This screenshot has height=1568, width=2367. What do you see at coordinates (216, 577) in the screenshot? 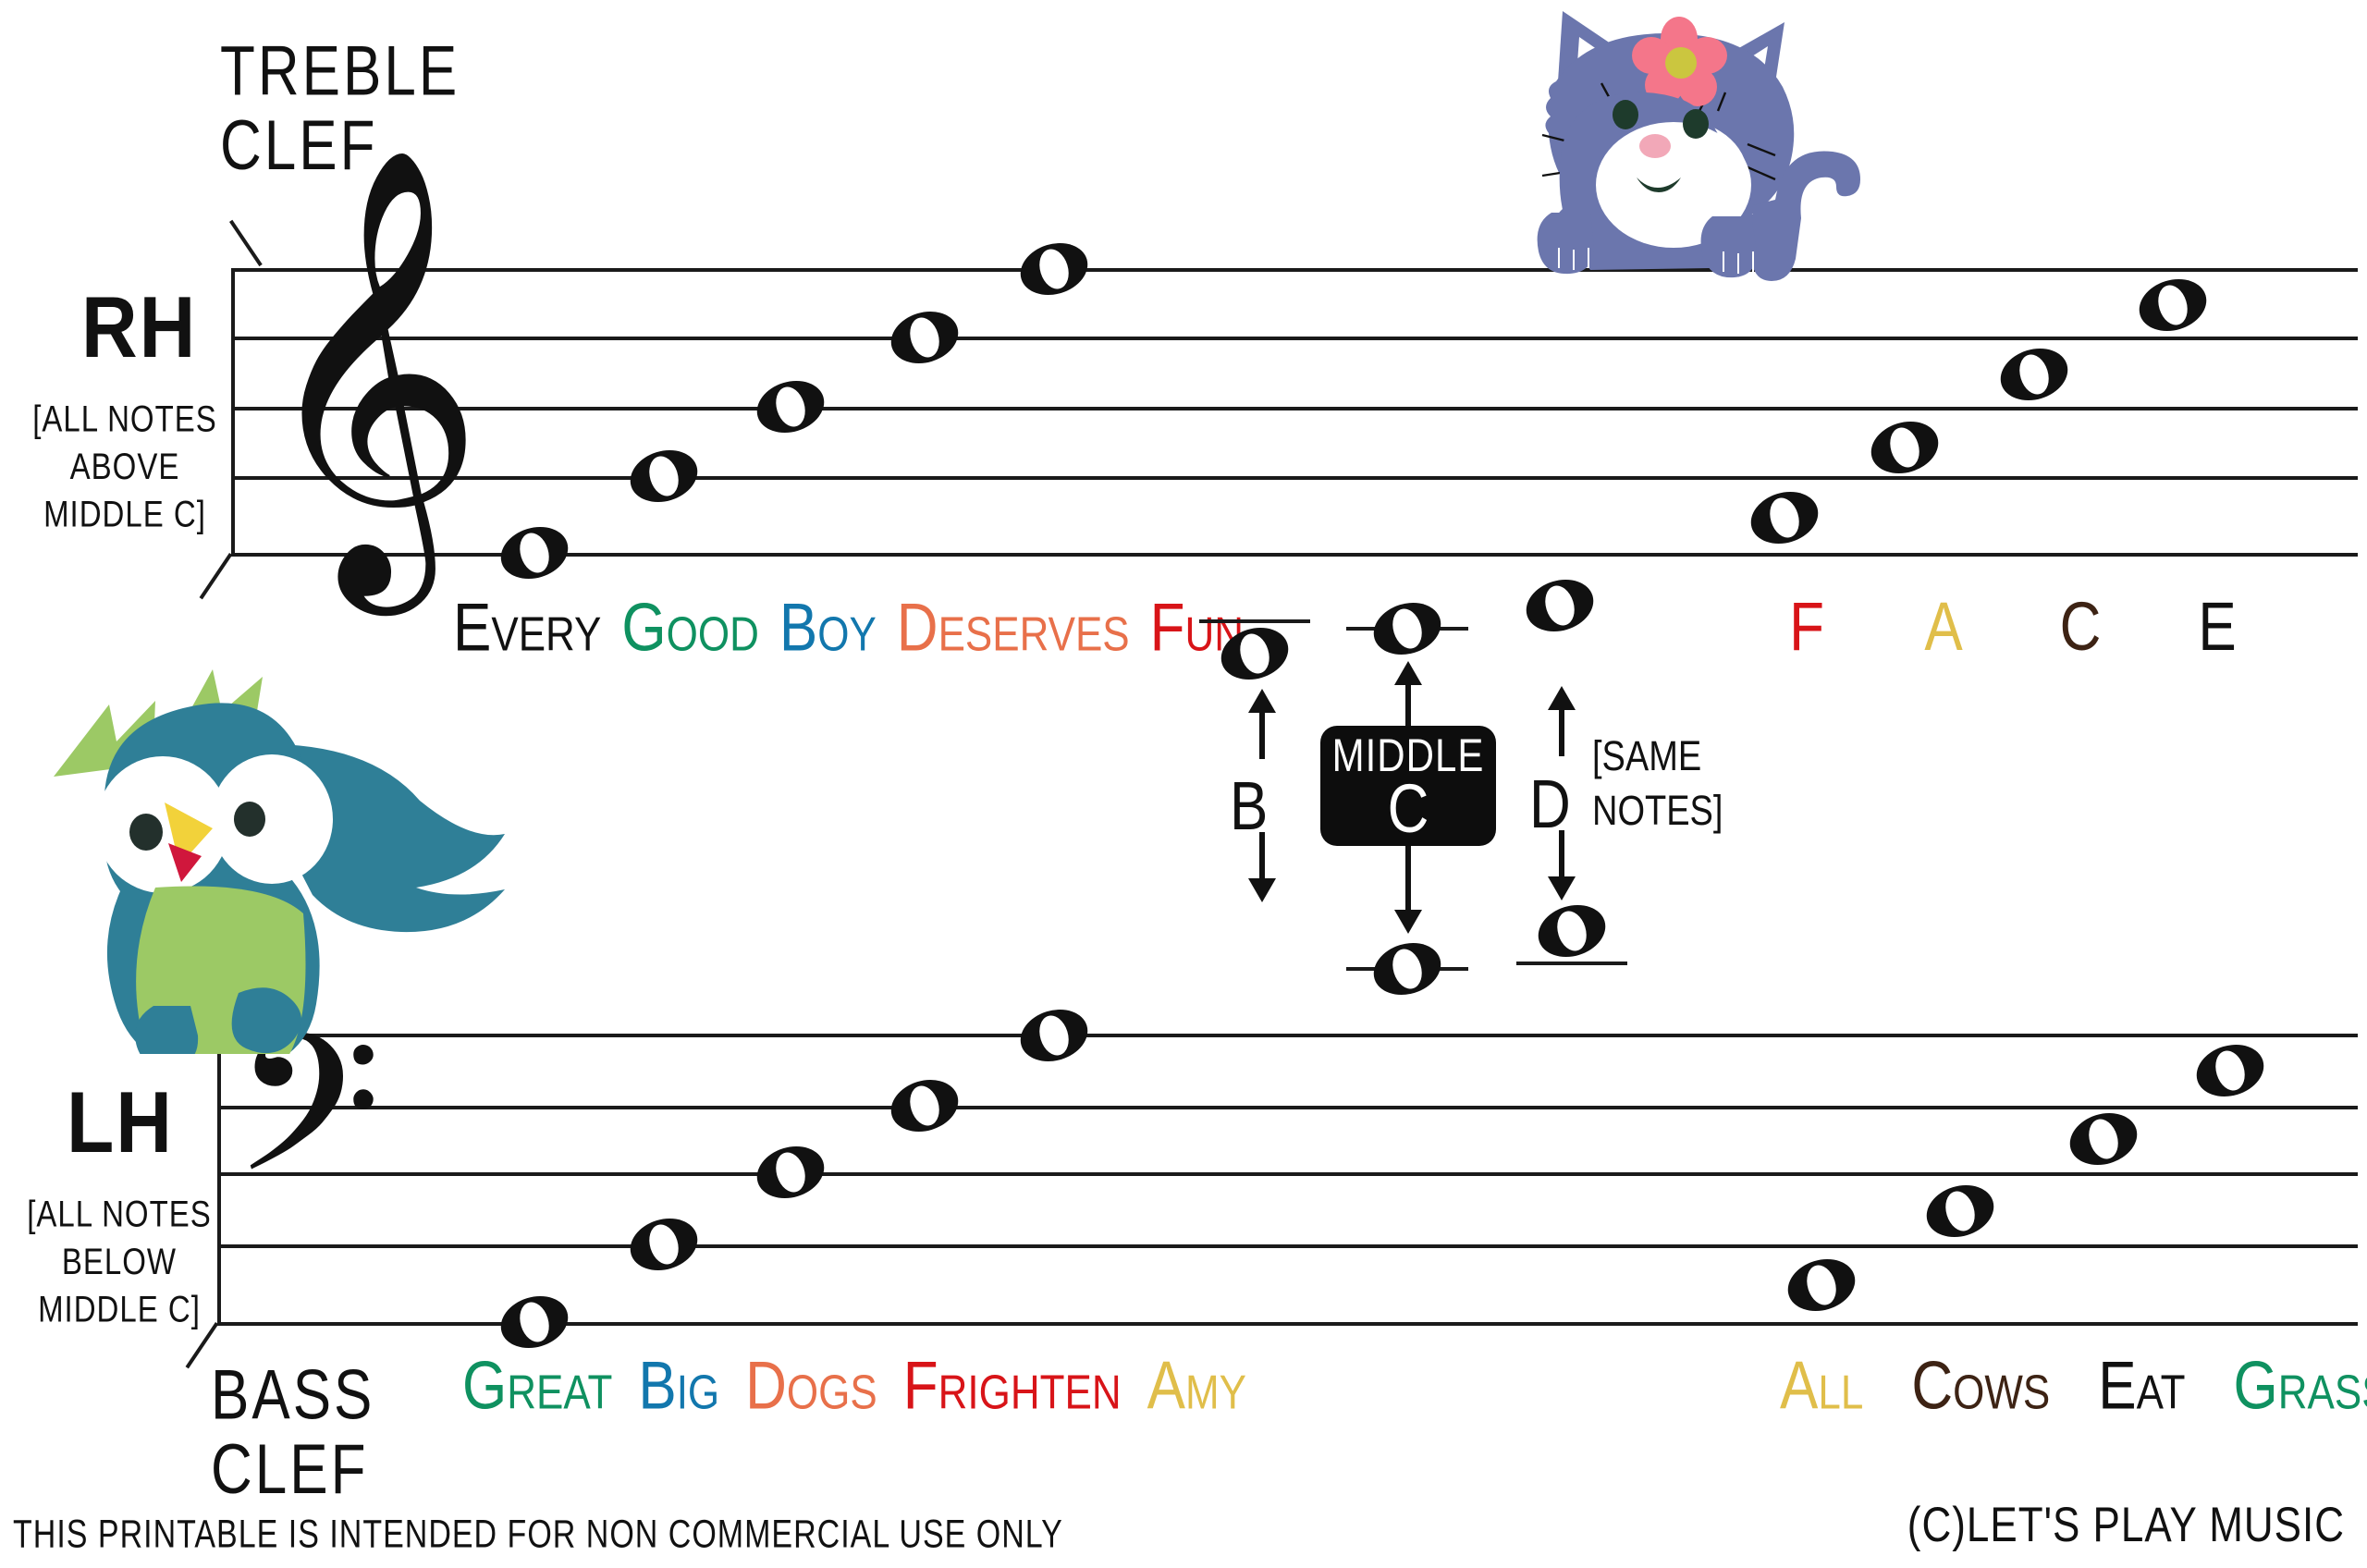
I see `treble-brace-tick-bottom` at bounding box center [216, 577].